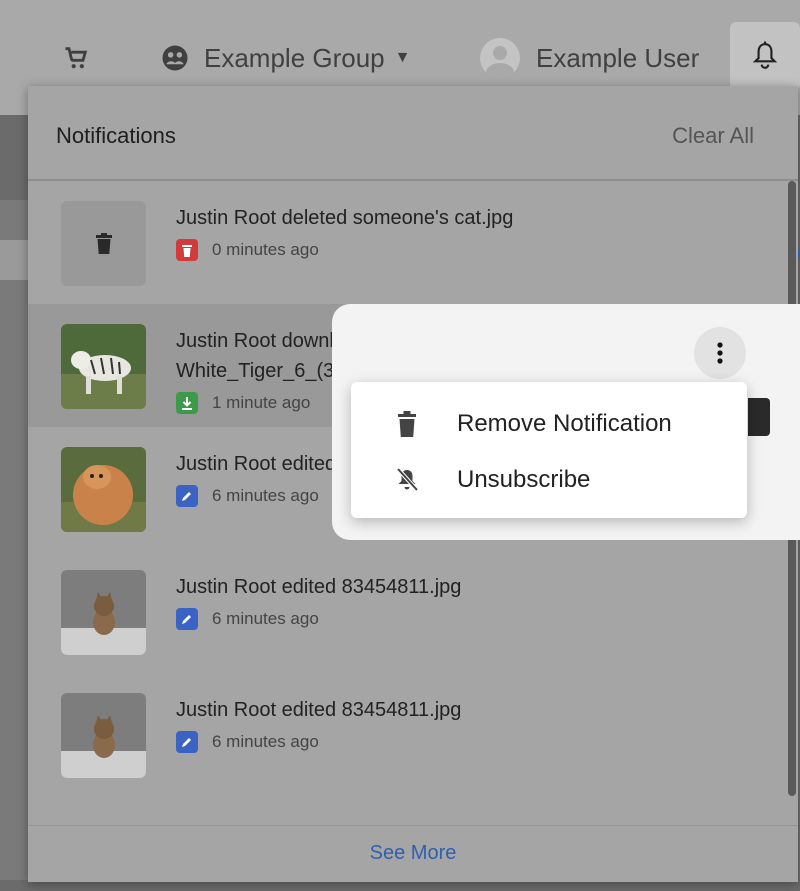 The height and width of the screenshot is (891, 800). I want to click on bell-icon, so click(765, 55).